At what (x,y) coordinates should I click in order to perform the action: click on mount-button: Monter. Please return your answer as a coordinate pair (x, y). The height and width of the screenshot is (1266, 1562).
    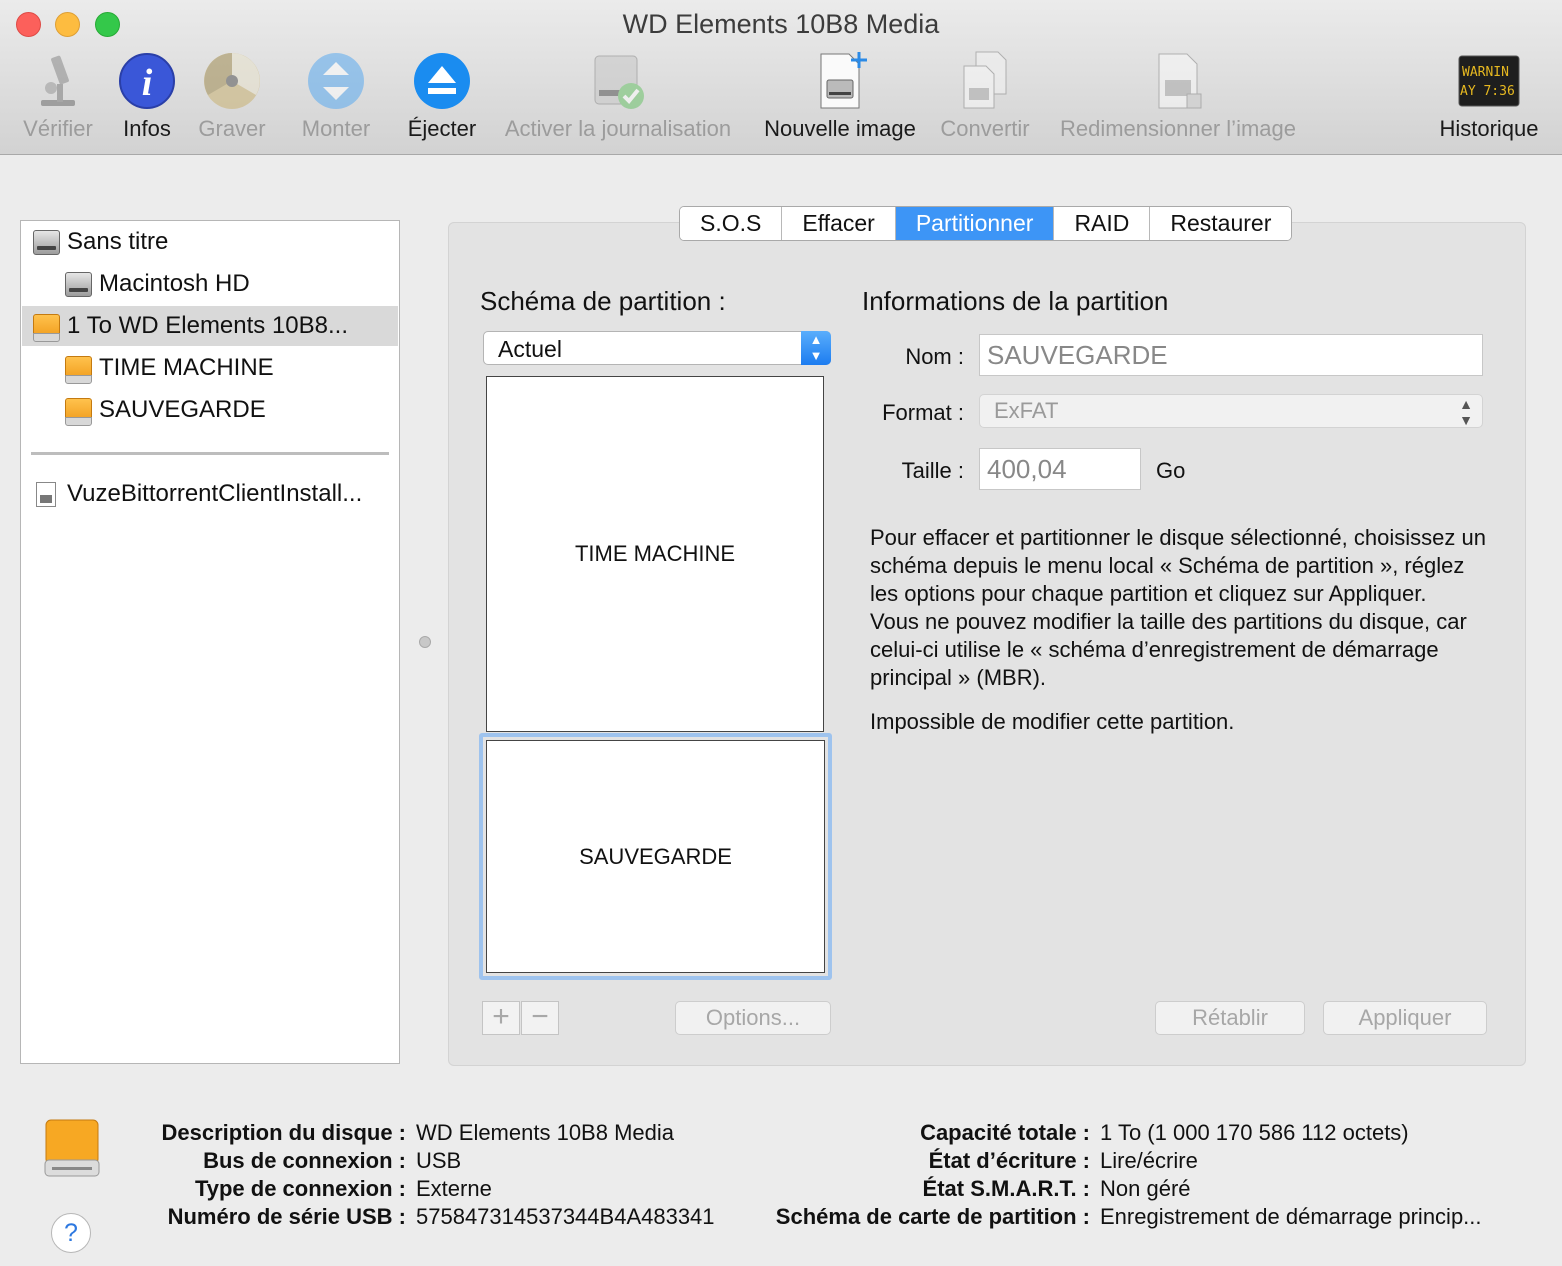
    Looking at the image, I should click on (336, 100).